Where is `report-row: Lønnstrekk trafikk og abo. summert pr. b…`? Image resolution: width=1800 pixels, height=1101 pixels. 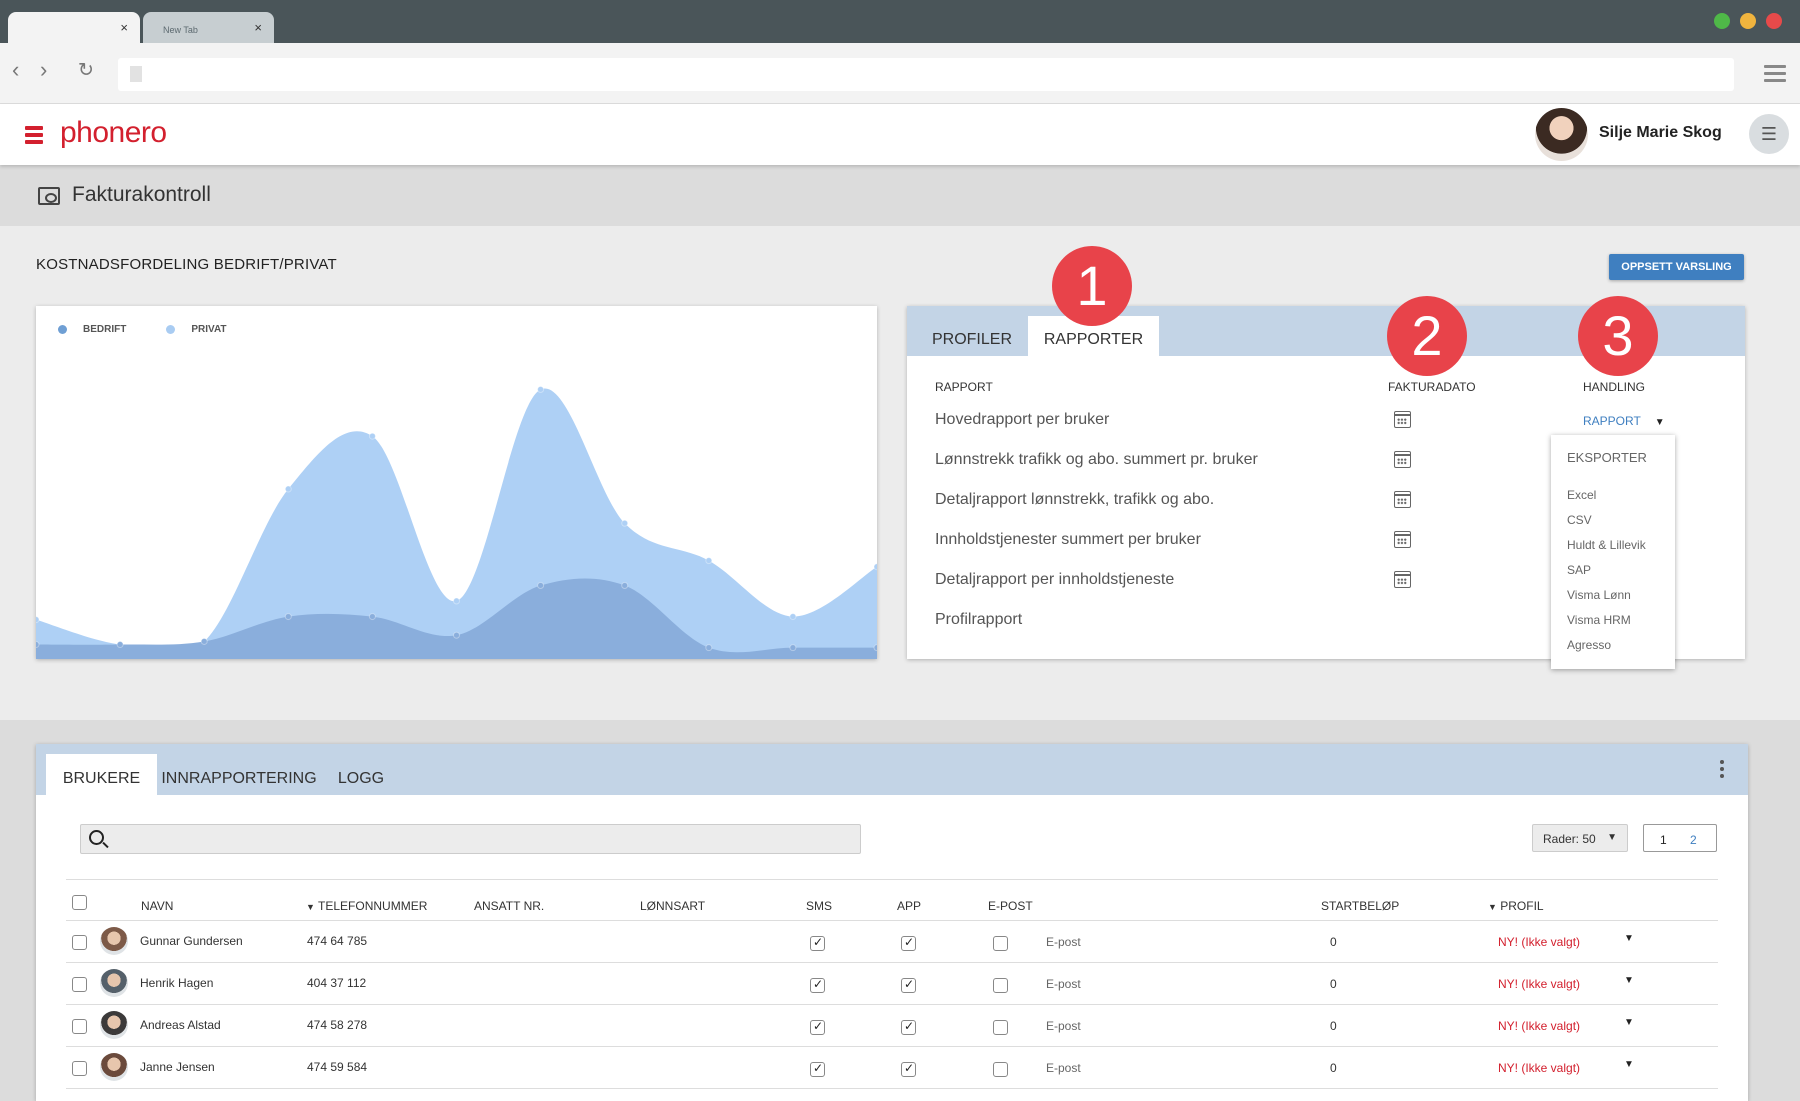 report-row: Lønnstrekk trafikk og abo. summert pr. b… is located at coordinates (1096, 460).